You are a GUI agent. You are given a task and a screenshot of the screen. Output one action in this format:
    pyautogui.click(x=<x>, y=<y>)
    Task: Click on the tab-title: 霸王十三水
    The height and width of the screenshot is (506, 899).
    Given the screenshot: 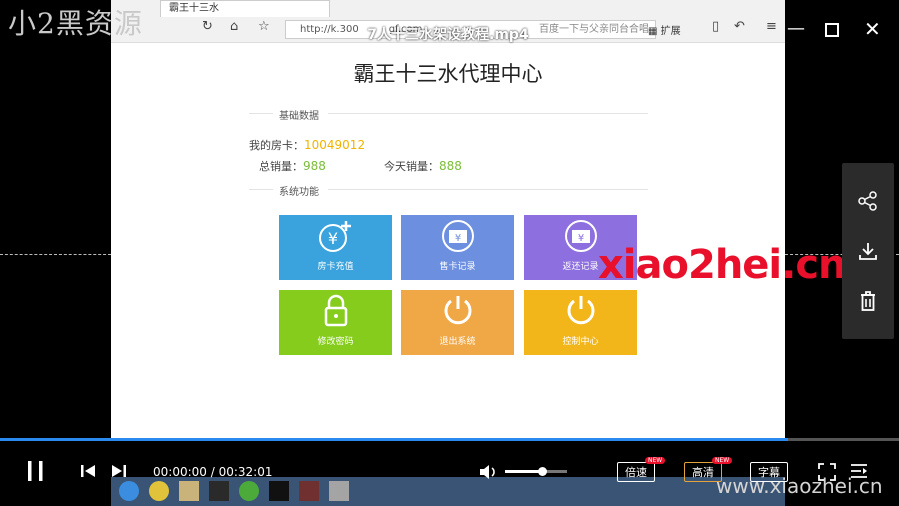 What is the action you would take?
    pyautogui.click(x=194, y=8)
    